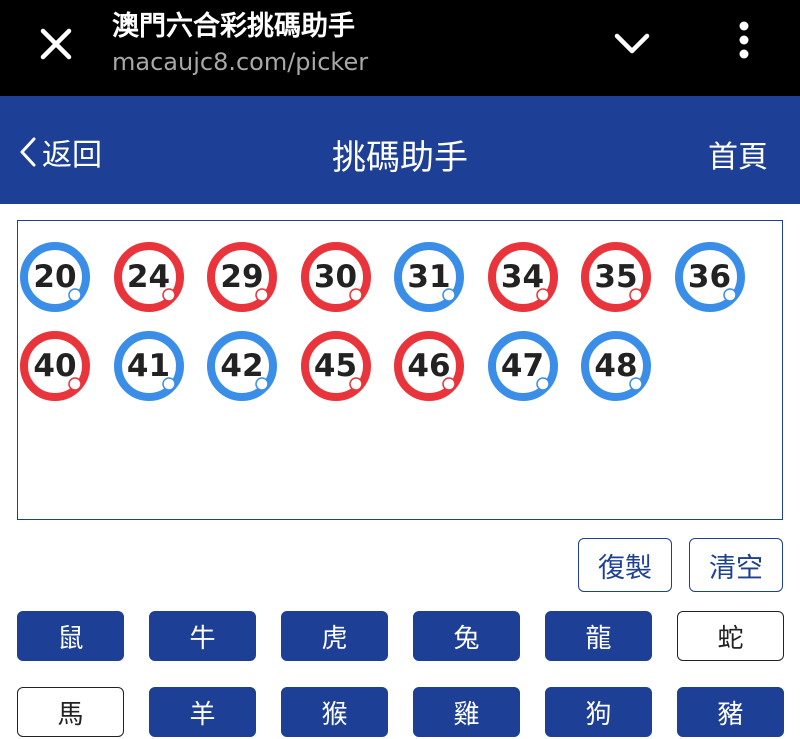 This screenshot has height=739, width=800. What do you see at coordinates (400, 158) in the screenshot?
I see `page-title: 挑碼助手` at bounding box center [400, 158].